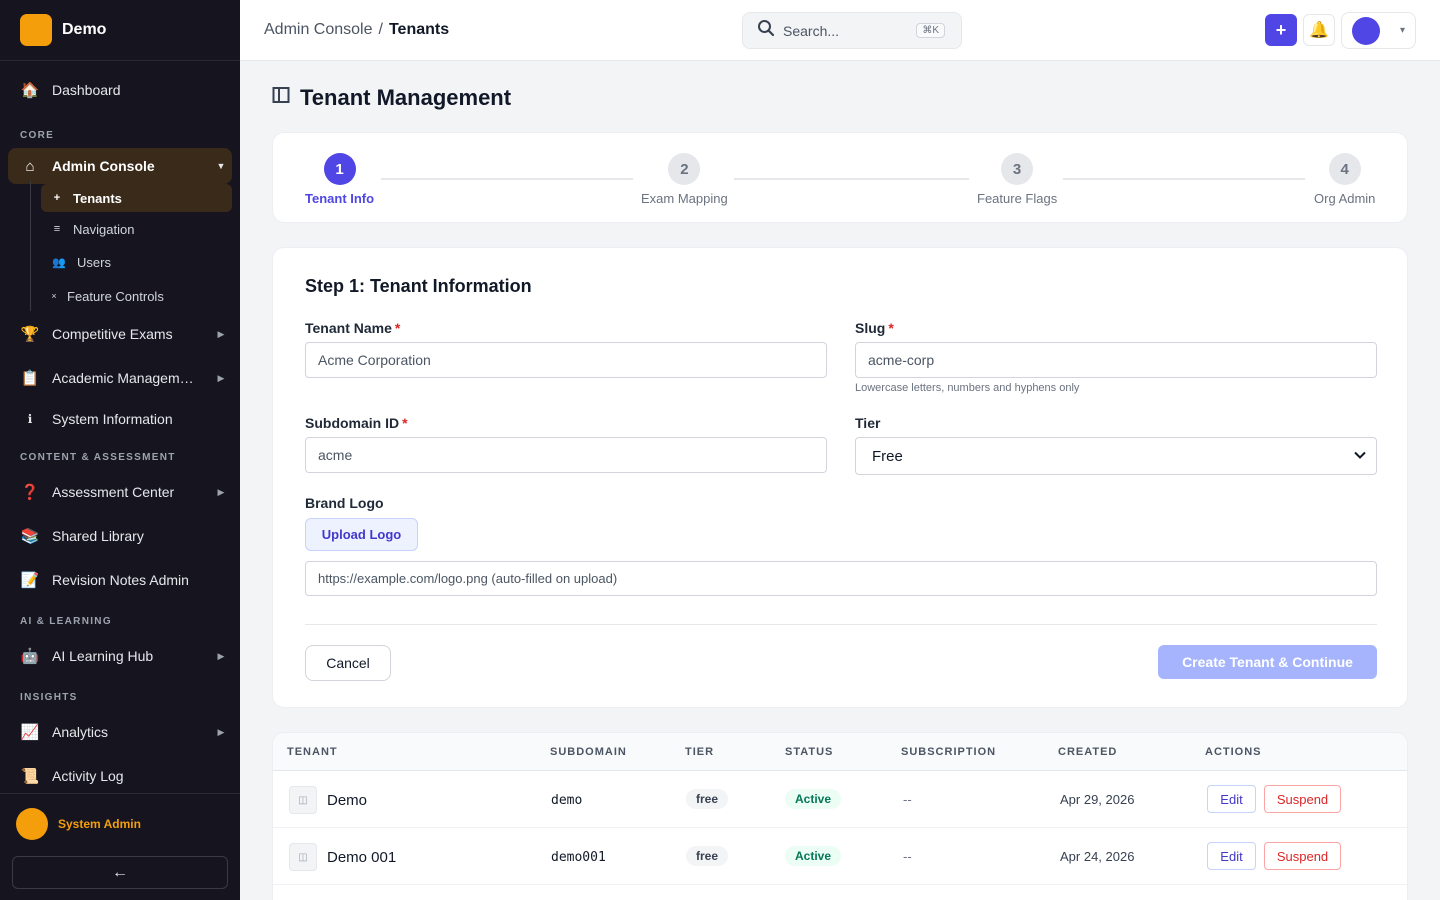  I want to click on tier-select: Free, so click(1116, 456).